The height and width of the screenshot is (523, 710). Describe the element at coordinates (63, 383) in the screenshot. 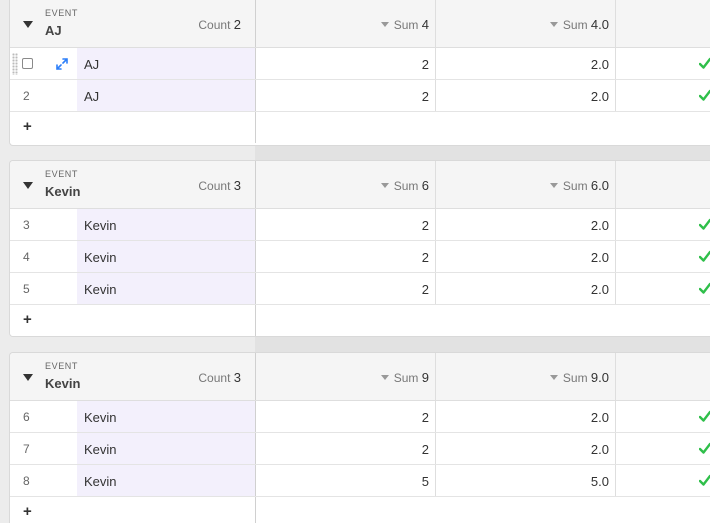

I see `group-value: Kevin` at that location.